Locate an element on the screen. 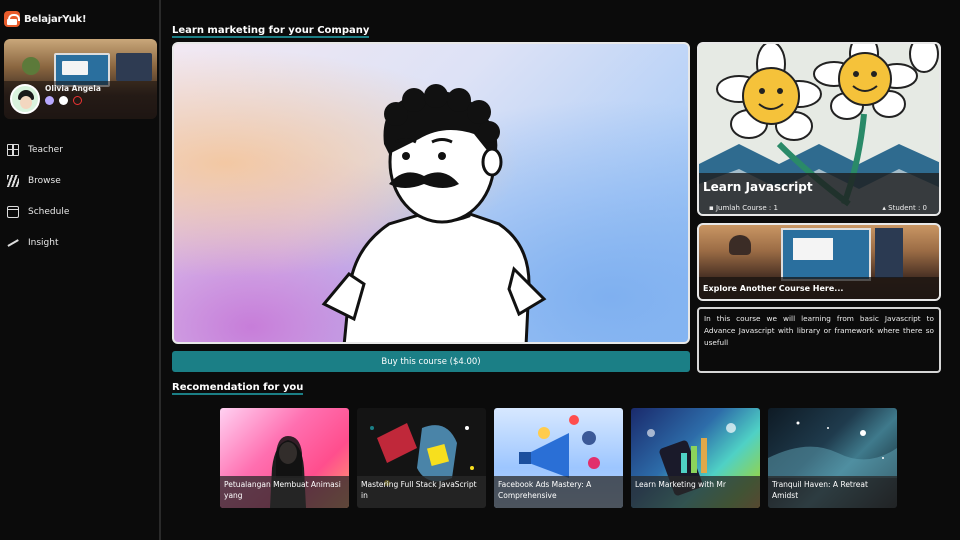 This screenshot has width=960, height=540. course-count: ▪ Jumlah Course : 1 is located at coordinates (743, 208).